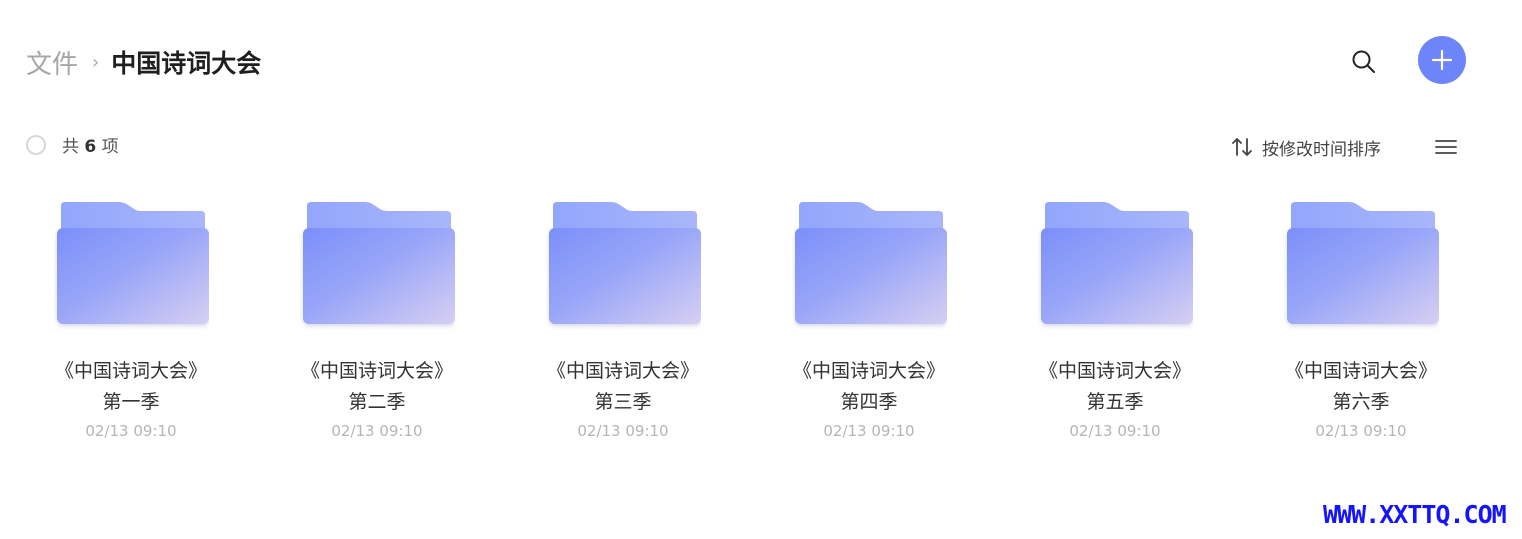 Image resolution: width=1522 pixels, height=539 pixels. I want to click on add-button, so click(1442, 60).